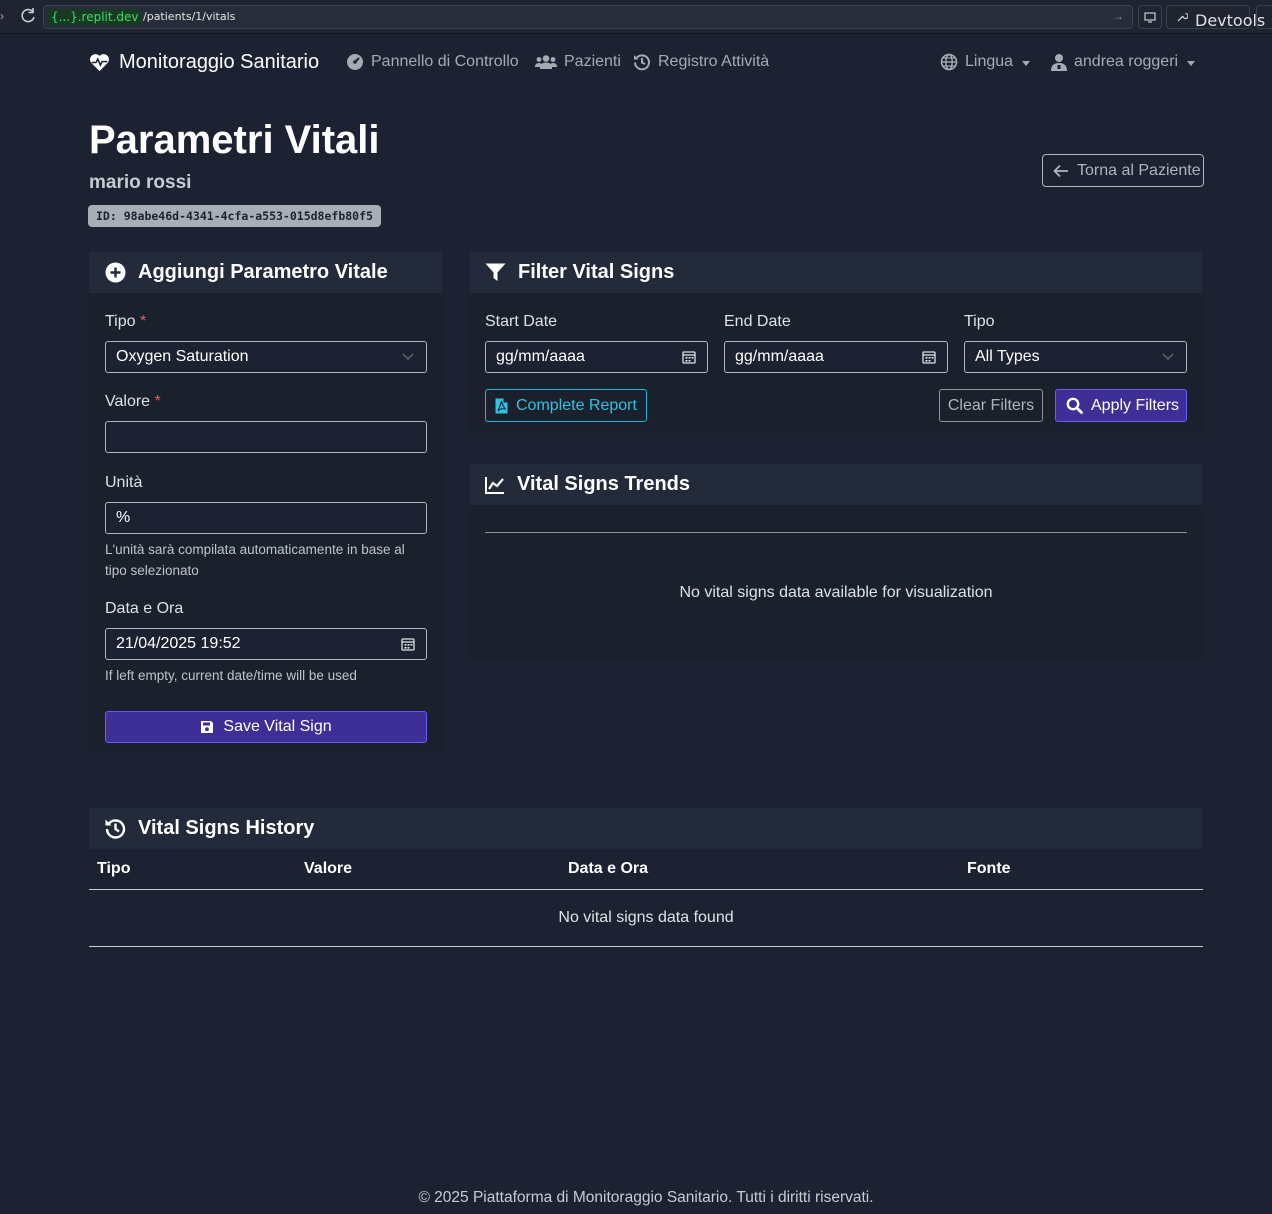  What do you see at coordinates (234, 216) in the screenshot?
I see `patient-id-badge: ID: 98abe46d-4341-4cfa-a553-015d8efb80f5` at bounding box center [234, 216].